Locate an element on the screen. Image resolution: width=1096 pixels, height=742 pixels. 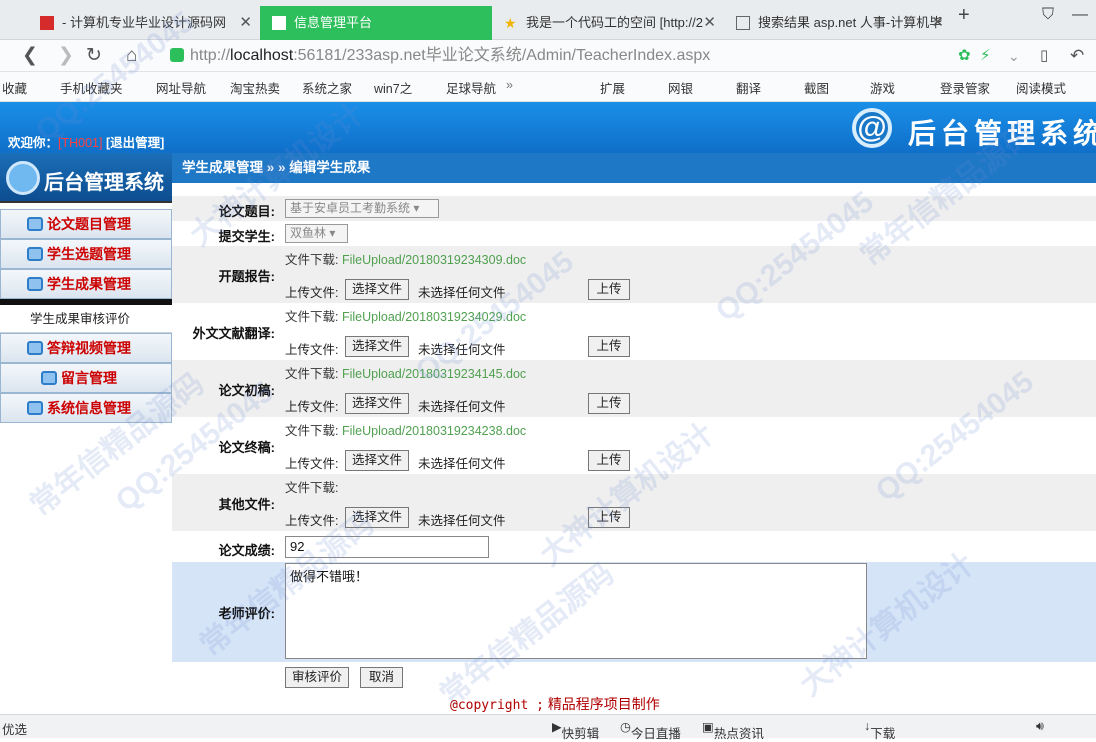
logout-link: [退出管理] is located at coordinates (135, 143).